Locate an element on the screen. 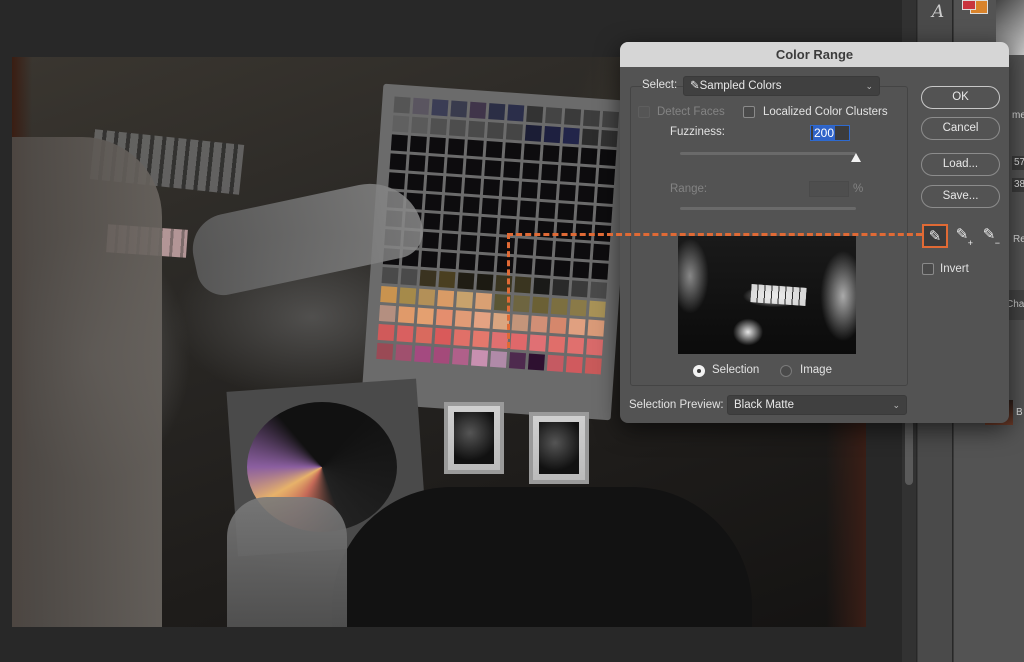 The height and width of the screenshot is (662, 1024). image-edge is located at coordinates (846, 512).